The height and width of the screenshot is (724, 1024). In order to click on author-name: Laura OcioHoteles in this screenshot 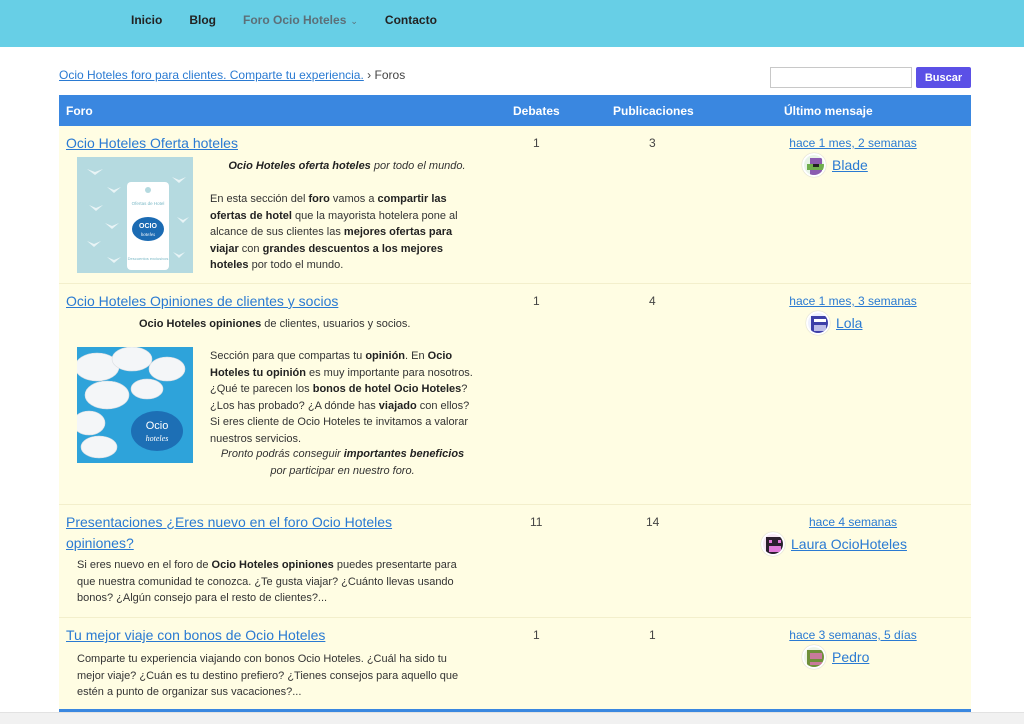, I will do `click(849, 544)`.